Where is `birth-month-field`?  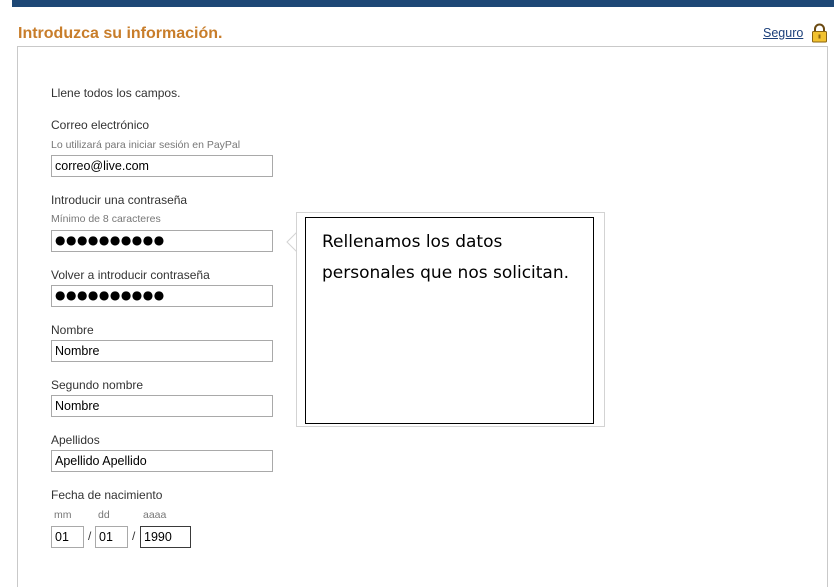
birth-month-field is located at coordinates (67, 537).